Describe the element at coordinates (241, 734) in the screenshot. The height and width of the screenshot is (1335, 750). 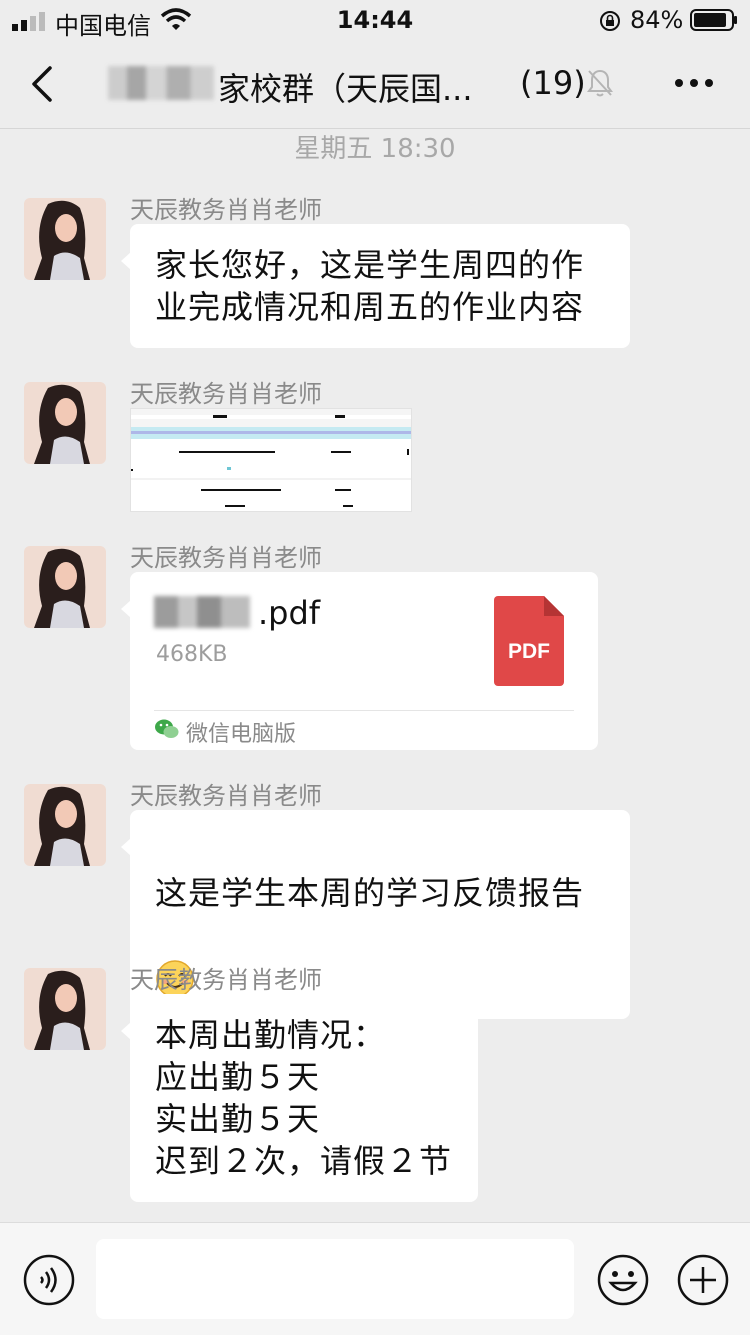
I see `file-source: 微信电脑版` at that location.